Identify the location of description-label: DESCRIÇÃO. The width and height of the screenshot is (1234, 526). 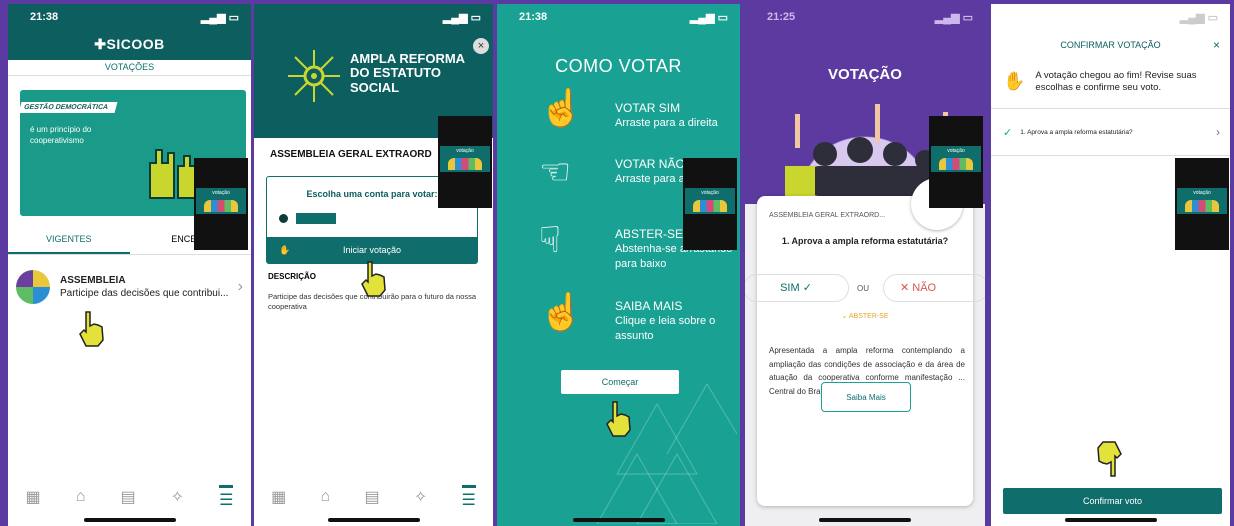
(292, 276).